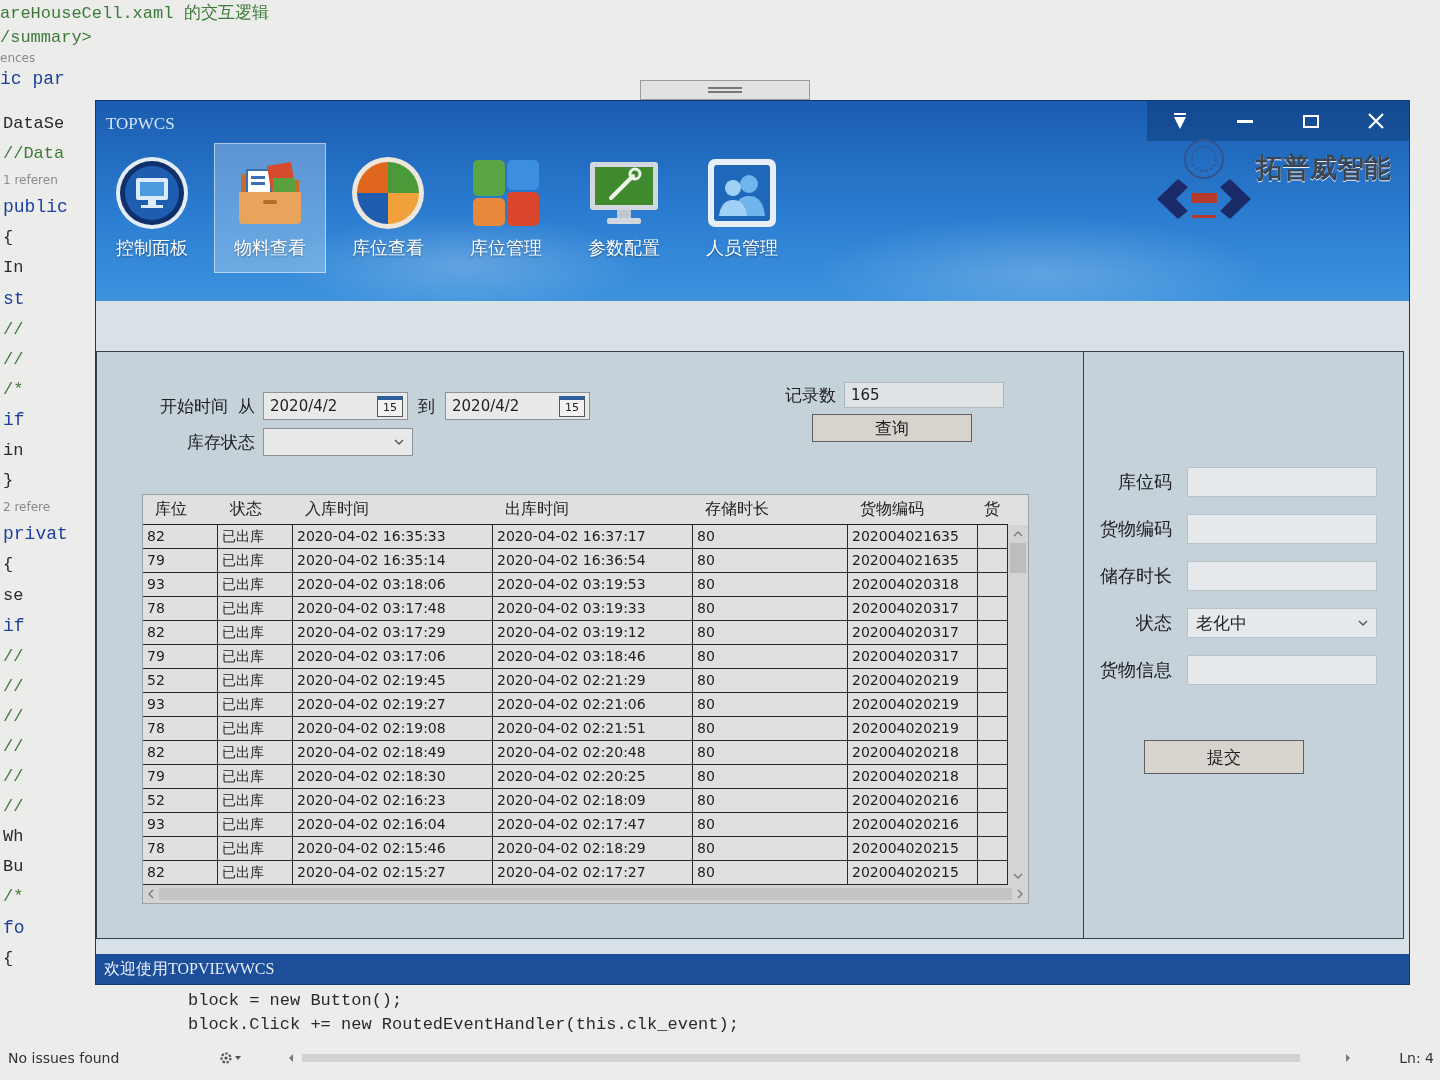 The width and height of the screenshot is (1440, 1080). Describe the element at coordinates (295, 1001) in the screenshot. I see `code-line: block = new Button();` at that location.